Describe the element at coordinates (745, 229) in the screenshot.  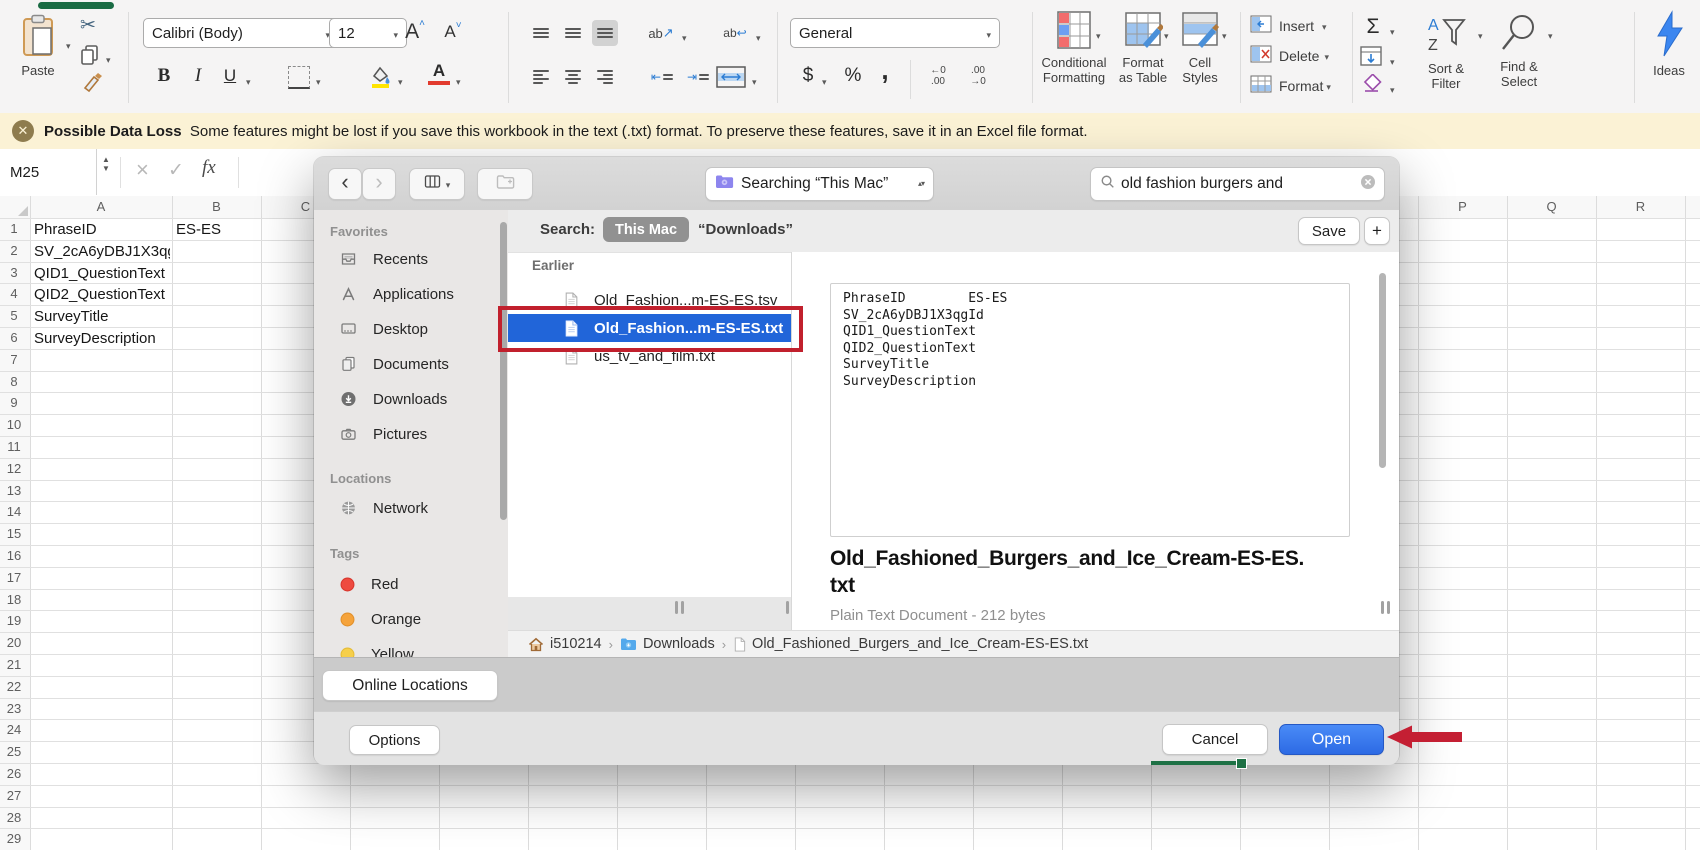
I see `scope-downloads-button: “Downloads”` at that location.